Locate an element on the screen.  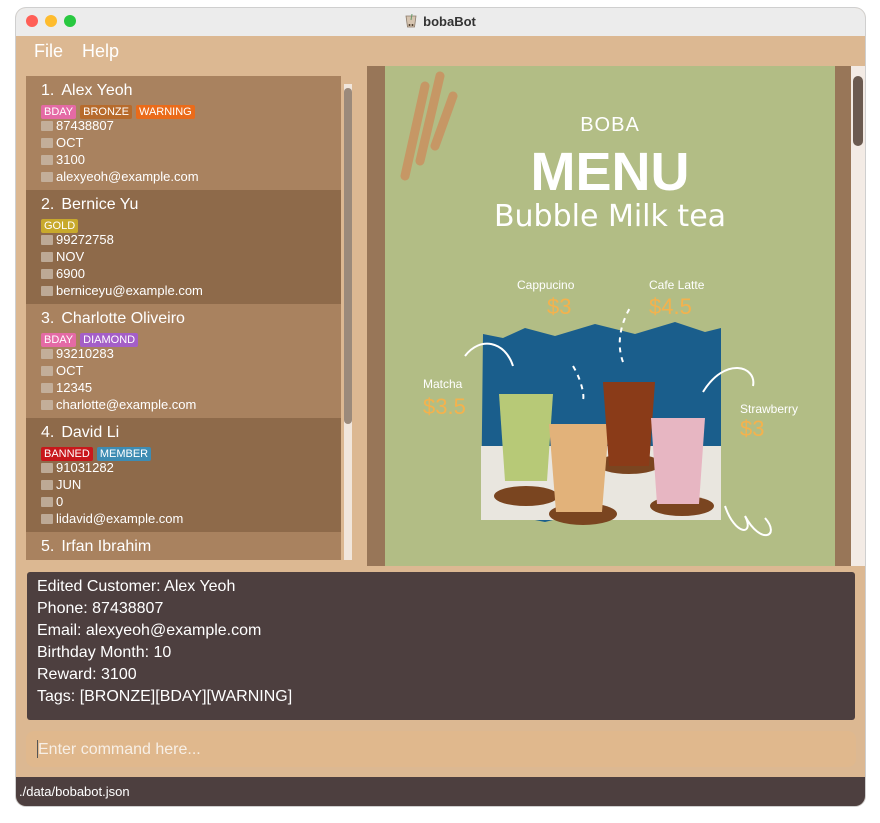
menu-bar: File Help is located at coordinates (440, 51).